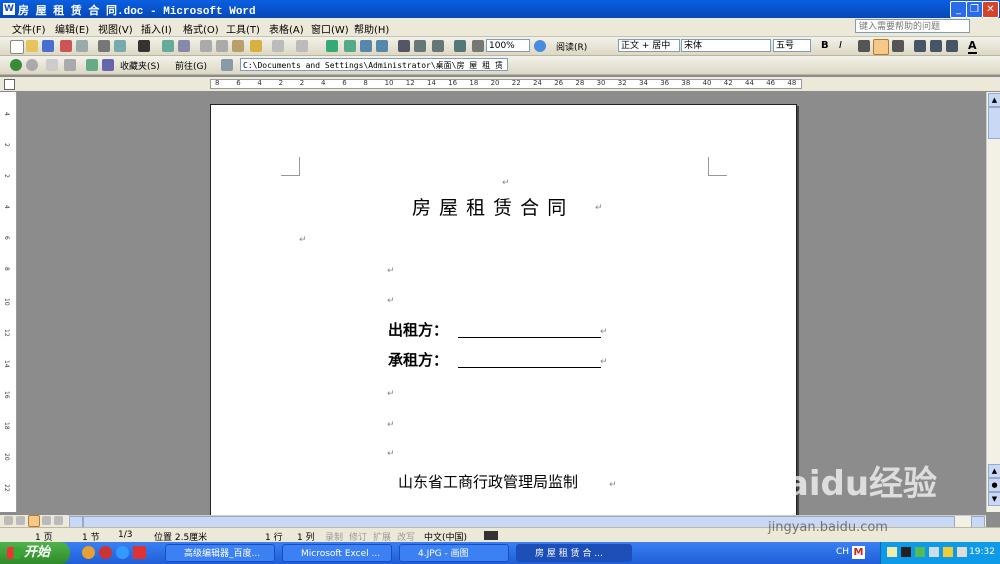  Describe the element at coordinates (460, 46) in the screenshot. I see `show-hide-icon` at that location.